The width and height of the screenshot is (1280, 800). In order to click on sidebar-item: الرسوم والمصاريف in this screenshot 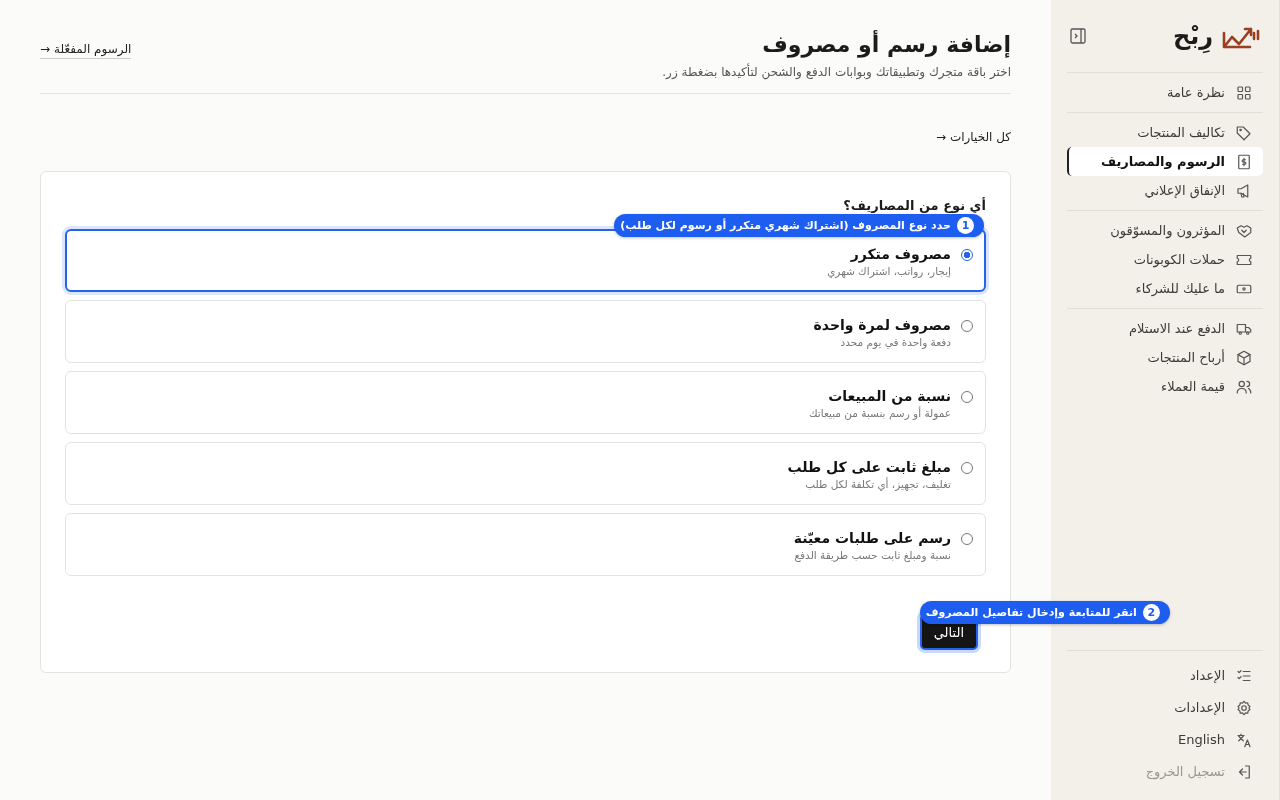, I will do `click(1165, 161)`.